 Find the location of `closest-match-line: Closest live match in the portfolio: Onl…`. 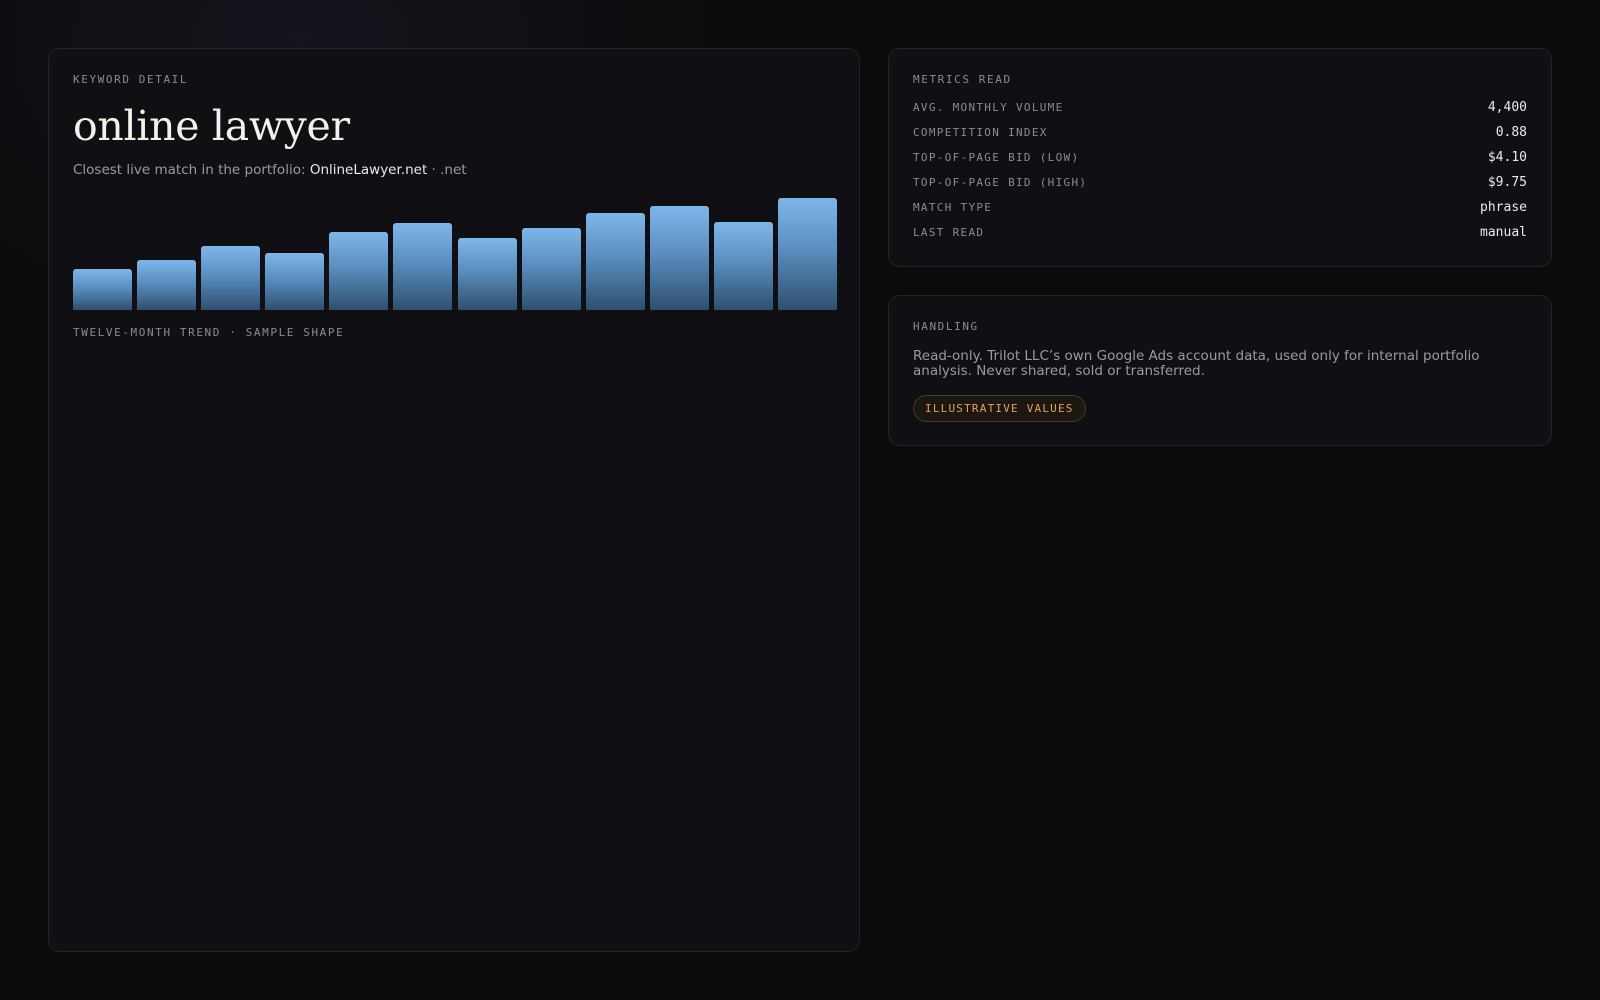

closest-match-line: Closest live match in the portfolio: Onl… is located at coordinates (454, 170).